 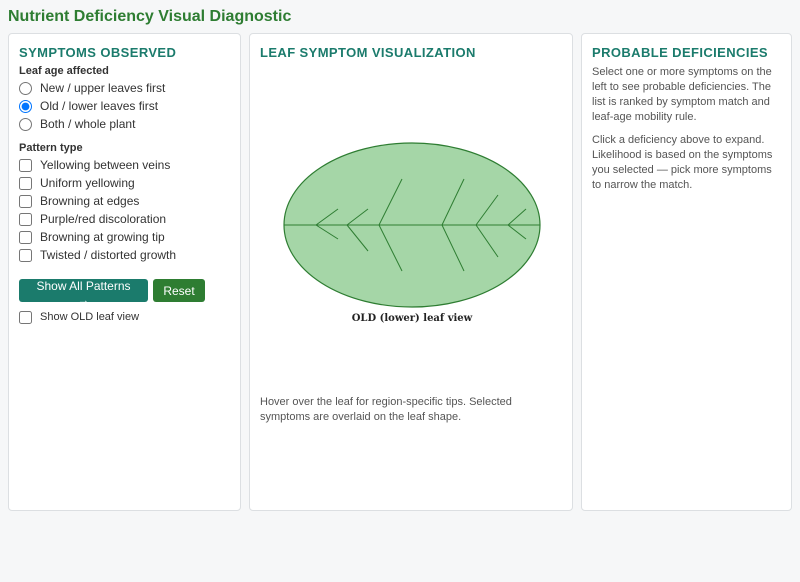 I want to click on leaf-age-option-new: New / upper leaves first, so click(x=92, y=88).